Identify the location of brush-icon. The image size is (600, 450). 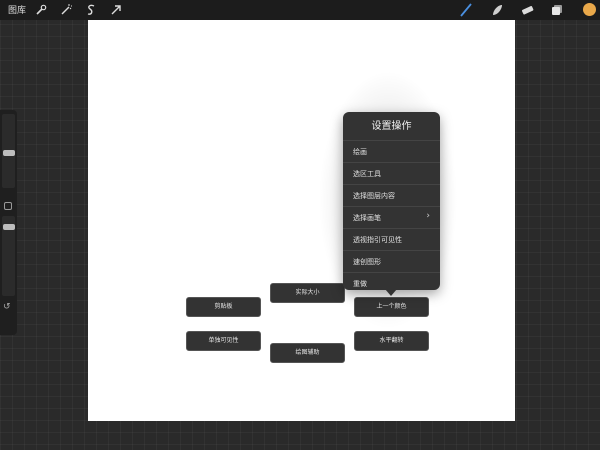
(466, 10).